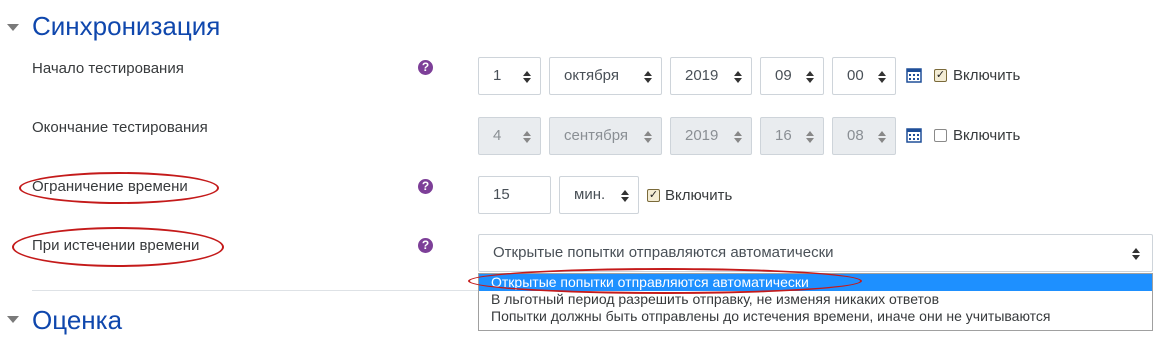 The image size is (1168, 343). Describe the element at coordinates (509, 76) in the screenshot. I see `open-day-select: 1` at that location.